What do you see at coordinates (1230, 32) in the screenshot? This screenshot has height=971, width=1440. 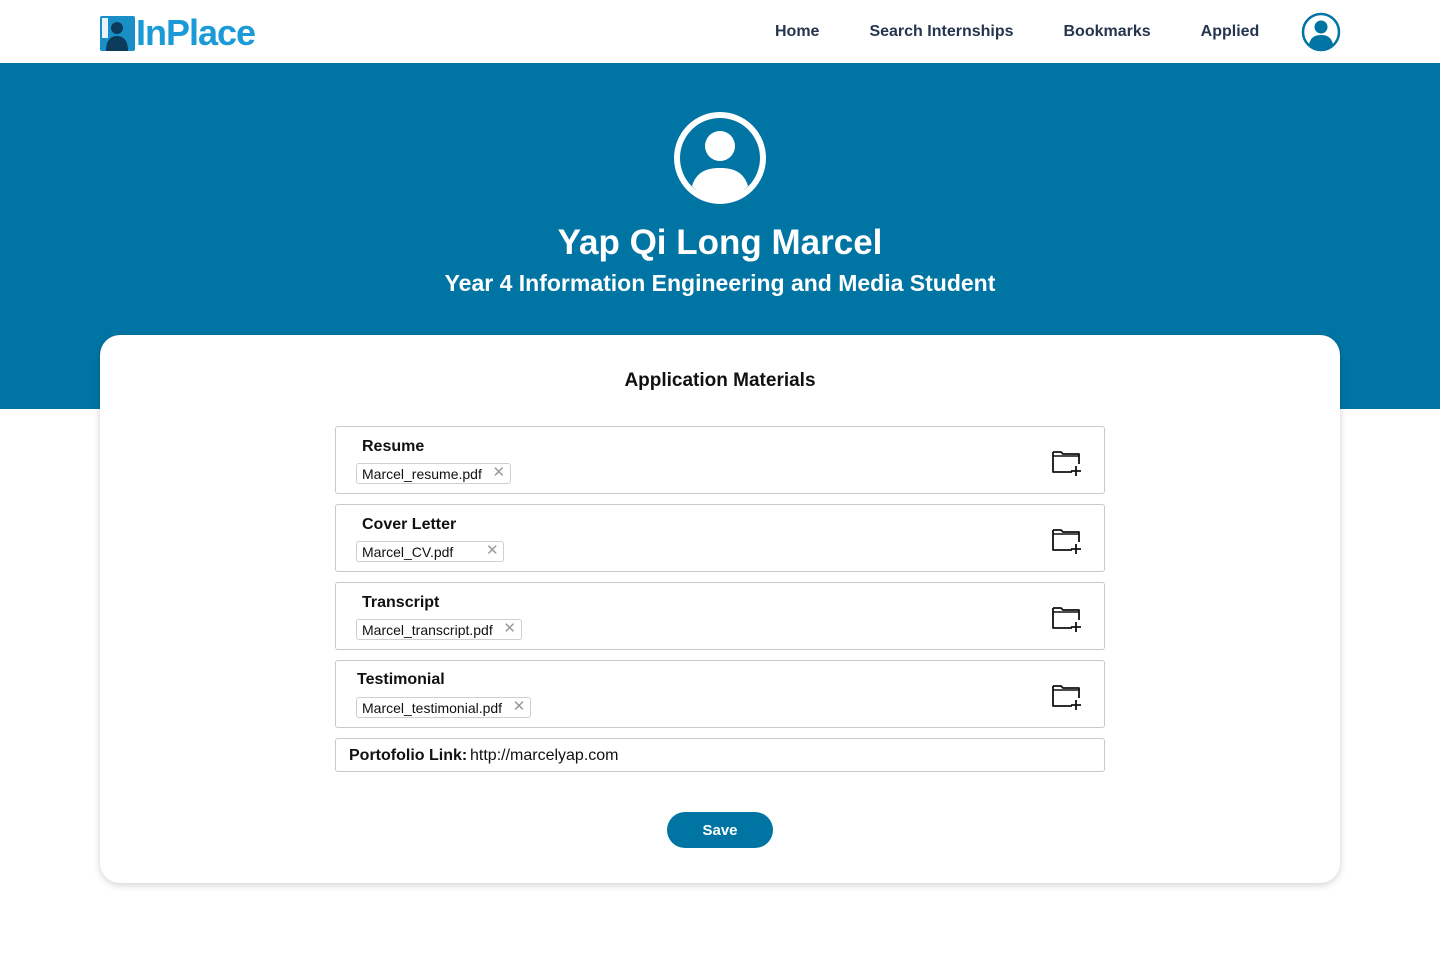 I see `nav-applied: Applied` at bounding box center [1230, 32].